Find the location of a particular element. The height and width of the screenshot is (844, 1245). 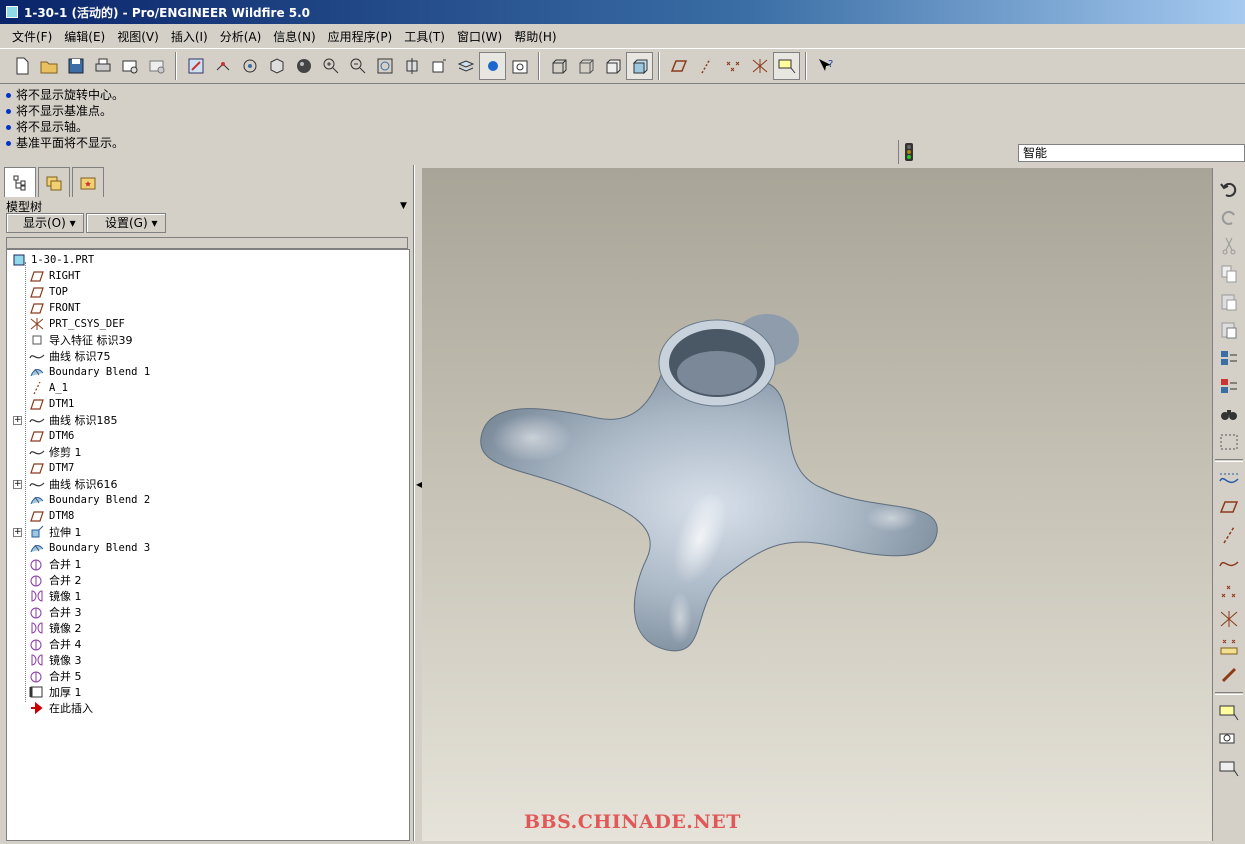

menu-analysis: 分析(A) is located at coordinates (241, 36).